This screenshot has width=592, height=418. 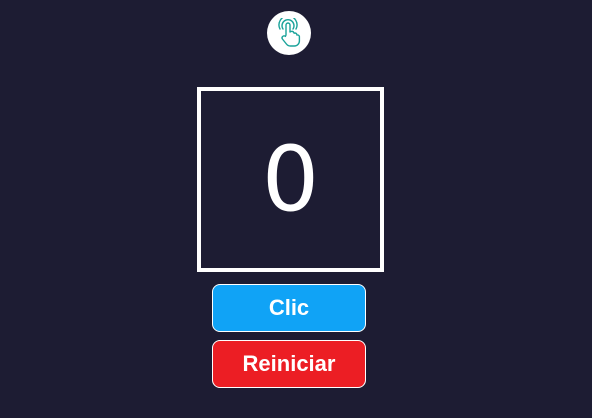 I want to click on counter-display: 0, so click(x=290, y=179).